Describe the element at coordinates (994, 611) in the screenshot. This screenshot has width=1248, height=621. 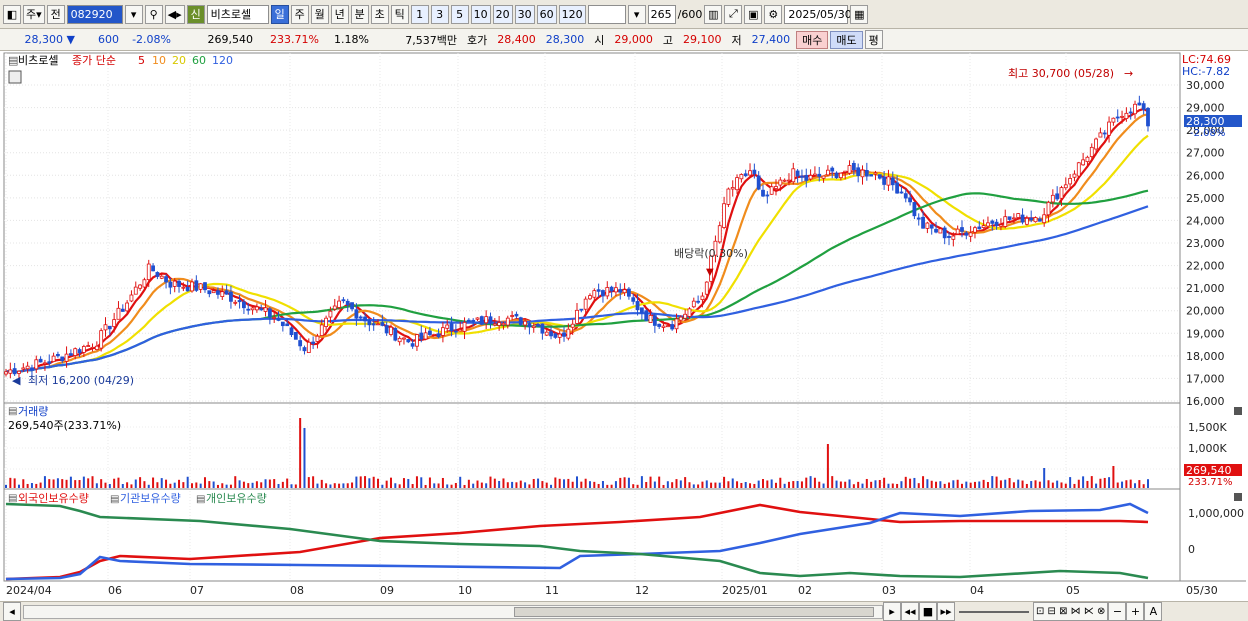
I see `zoom-slider` at that location.